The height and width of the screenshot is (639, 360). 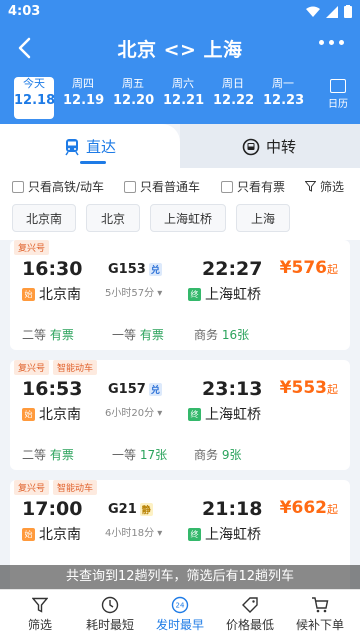 What do you see at coordinates (206, 335) in the screenshot?
I see `seat-name: 商务` at bounding box center [206, 335].